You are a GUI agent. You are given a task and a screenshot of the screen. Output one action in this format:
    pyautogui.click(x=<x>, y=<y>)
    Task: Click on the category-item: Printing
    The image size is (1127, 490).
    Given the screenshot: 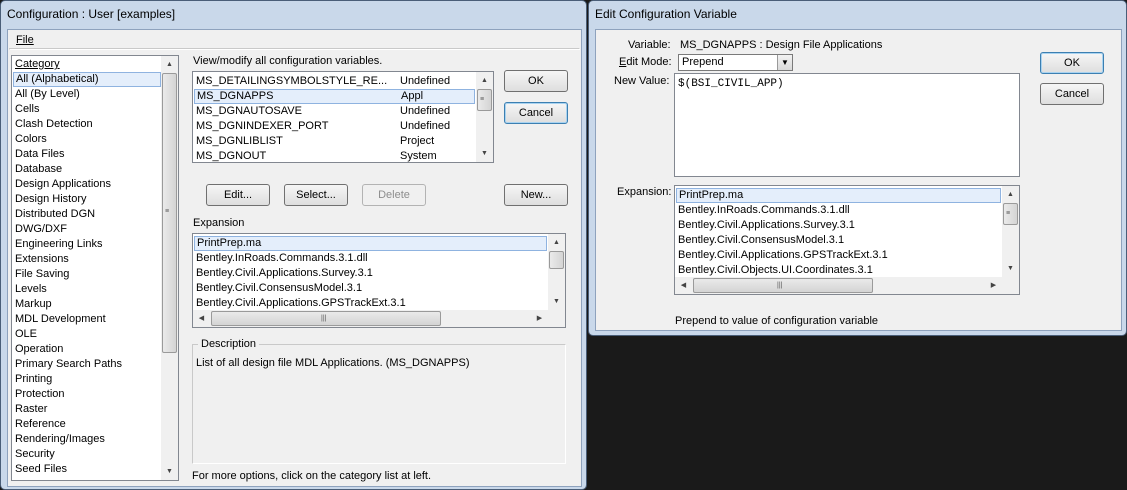 What is the action you would take?
    pyautogui.click(x=87, y=379)
    